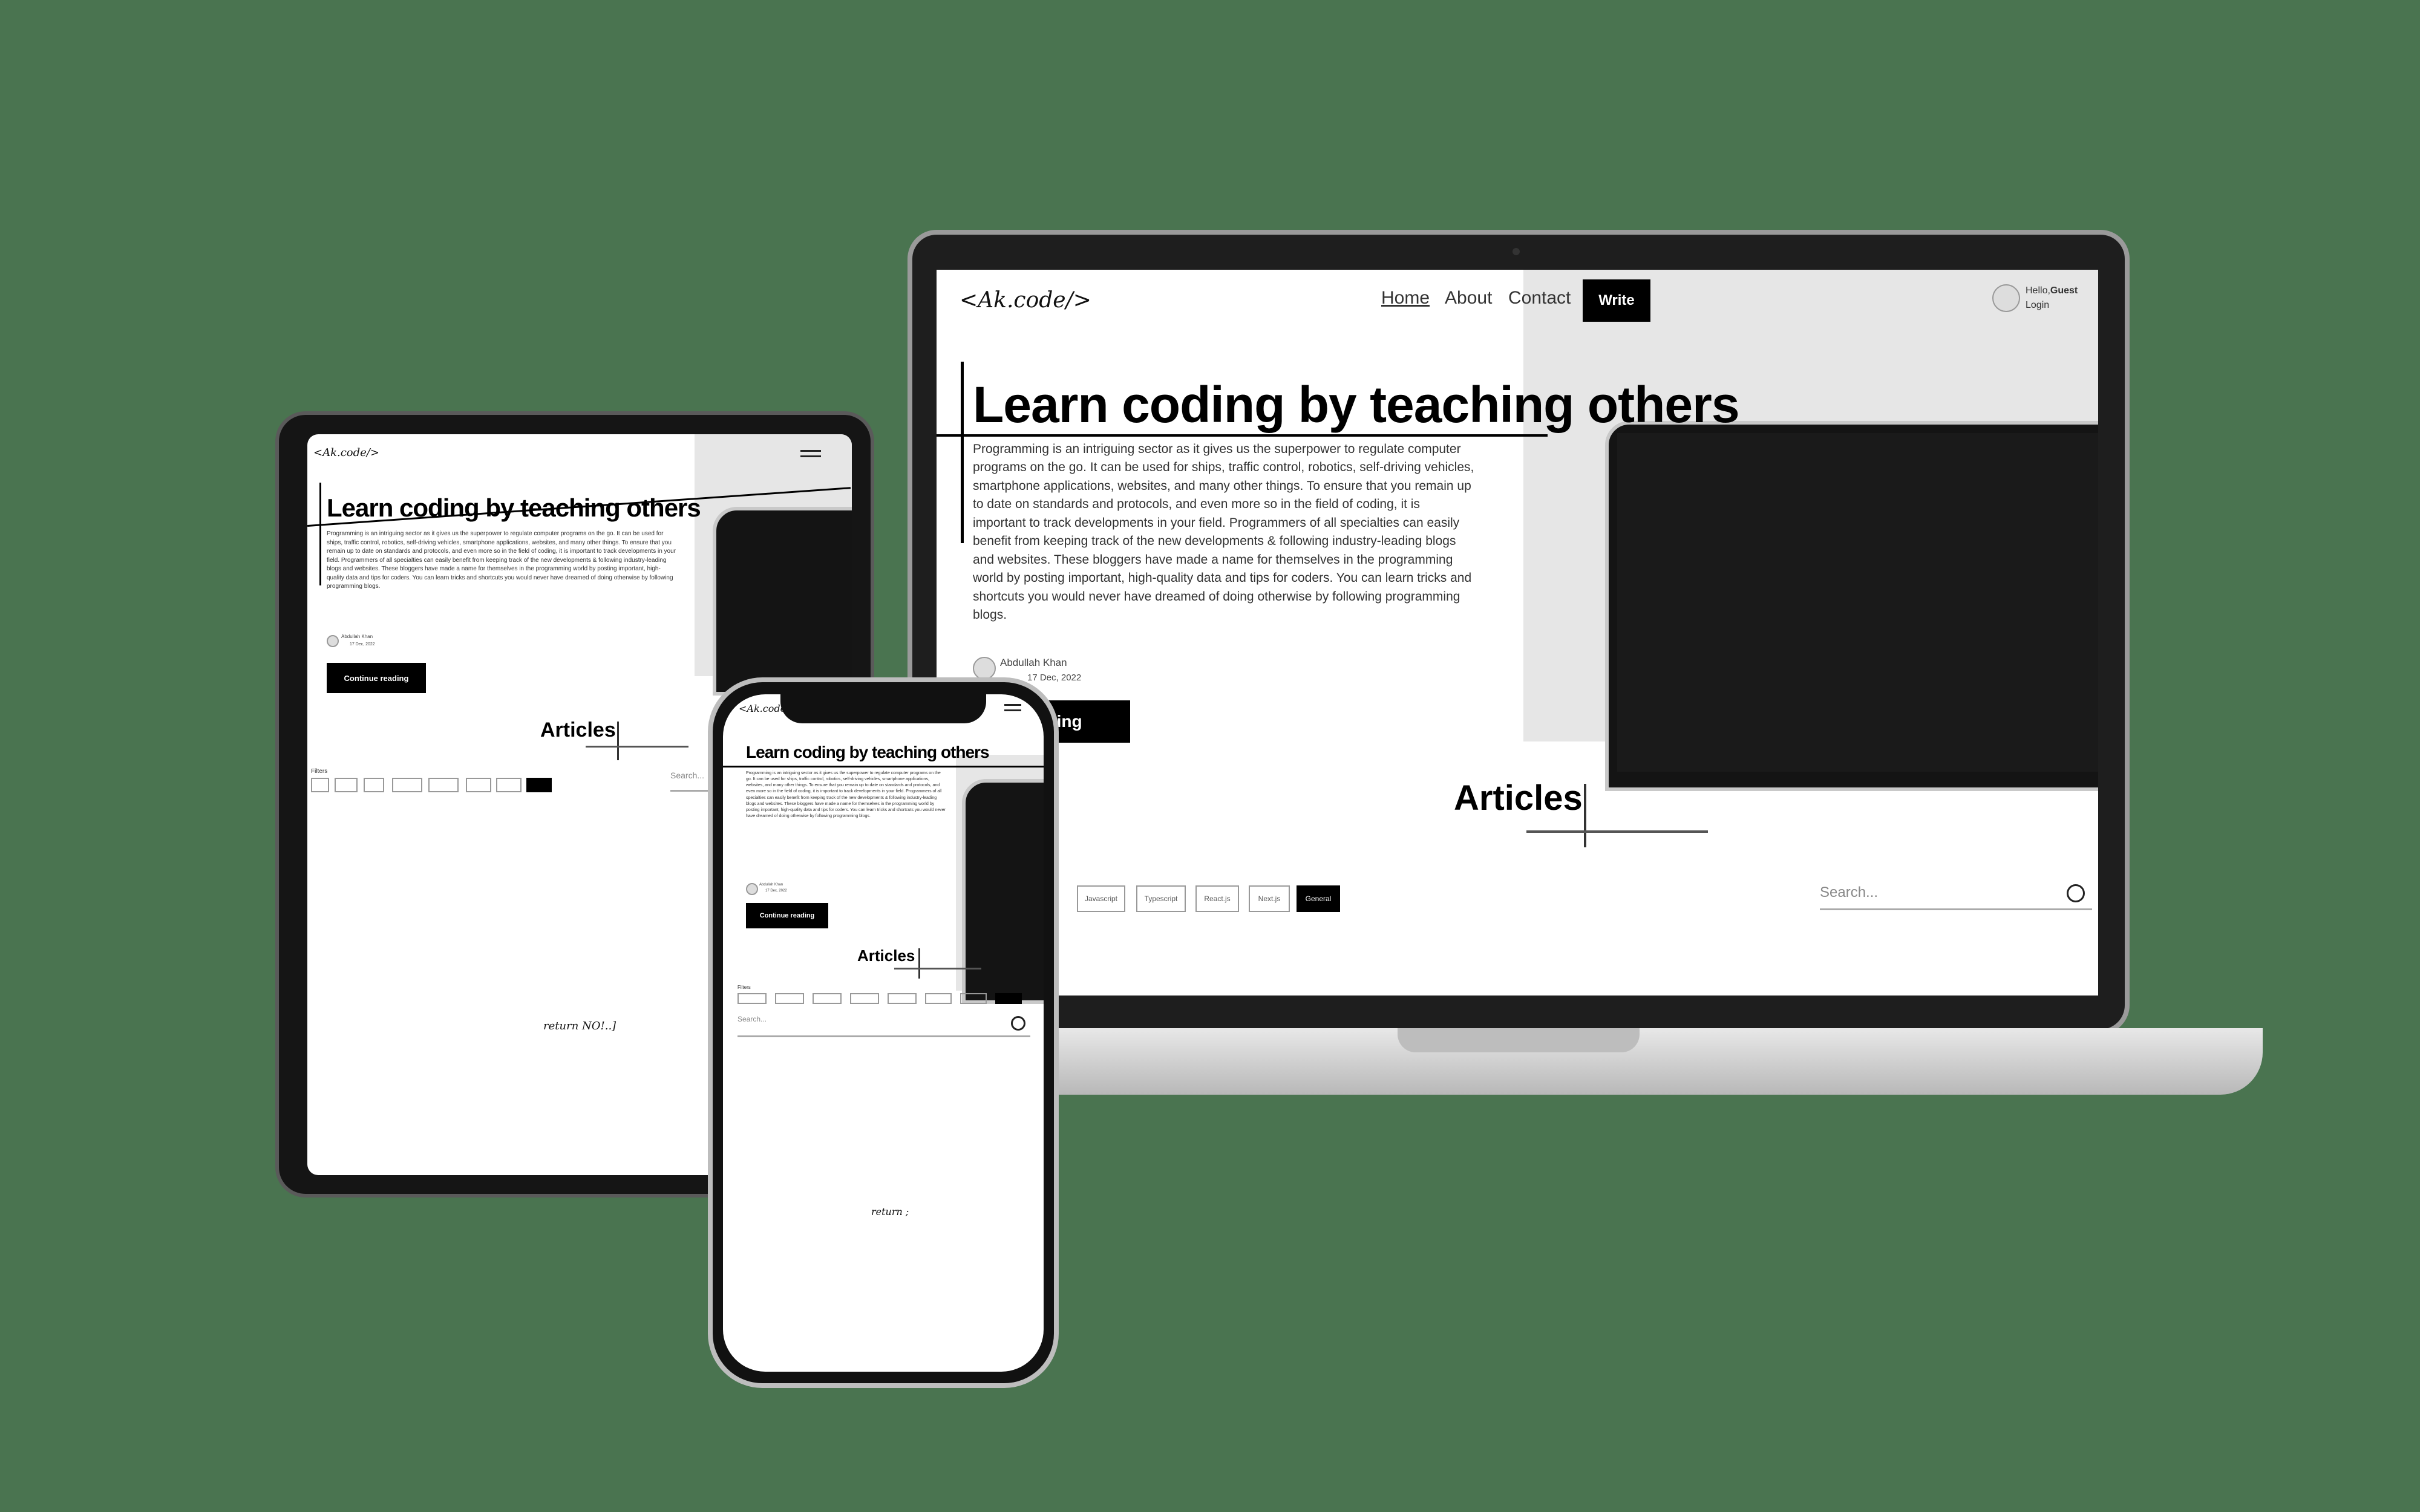 This screenshot has height=1512, width=2420. Describe the element at coordinates (443, 785) in the screenshot. I see `tablet-filter-chip-typescript` at that location.